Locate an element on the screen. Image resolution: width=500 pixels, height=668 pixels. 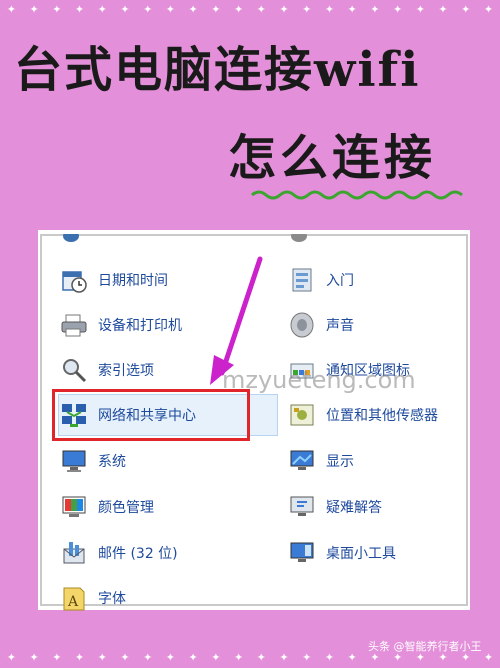
speaker-icon is located at coordinates (302, 325).